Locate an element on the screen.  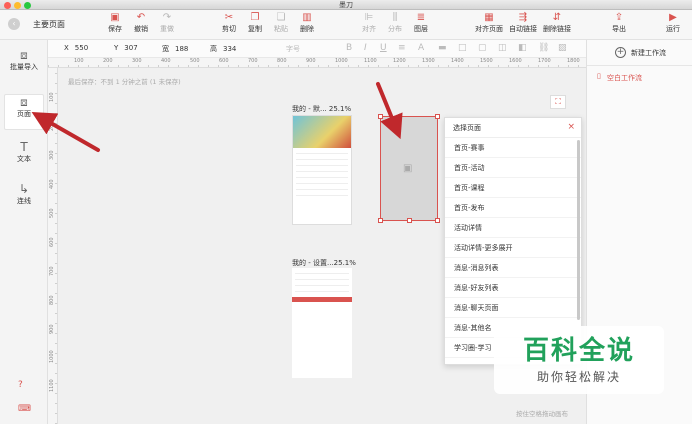
popup-list-item: 活动详情-更多展开 is located at coordinates (513, 248).